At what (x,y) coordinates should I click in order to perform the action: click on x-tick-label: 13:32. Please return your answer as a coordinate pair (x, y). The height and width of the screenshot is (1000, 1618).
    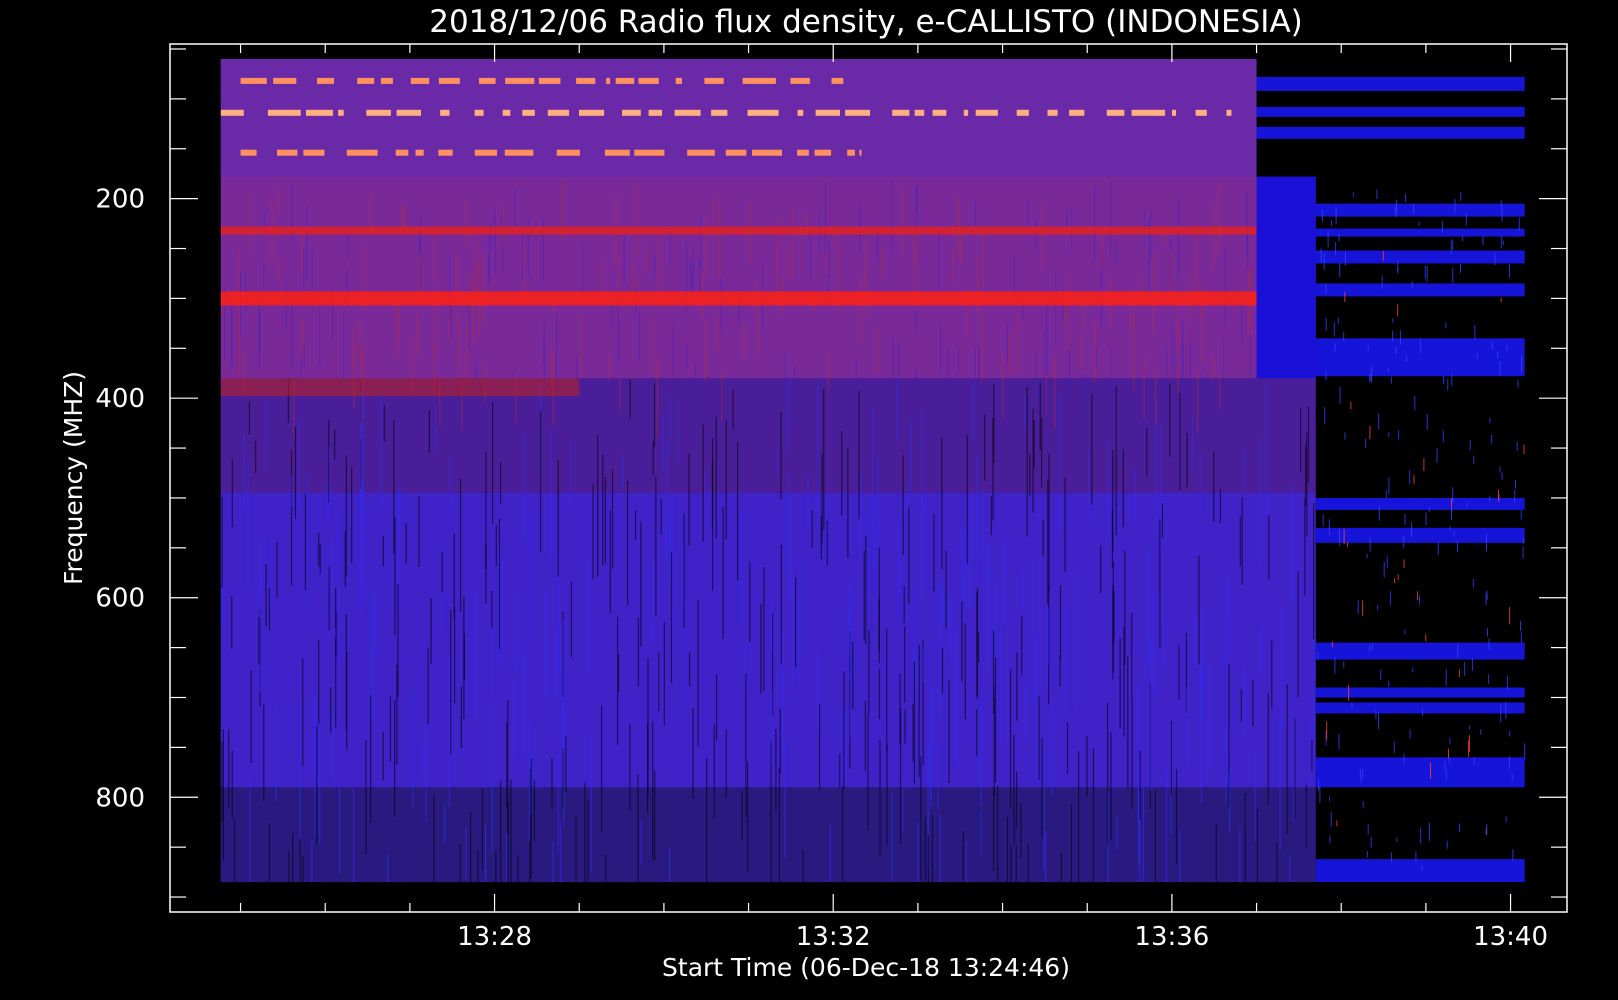
    Looking at the image, I should click on (833, 937).